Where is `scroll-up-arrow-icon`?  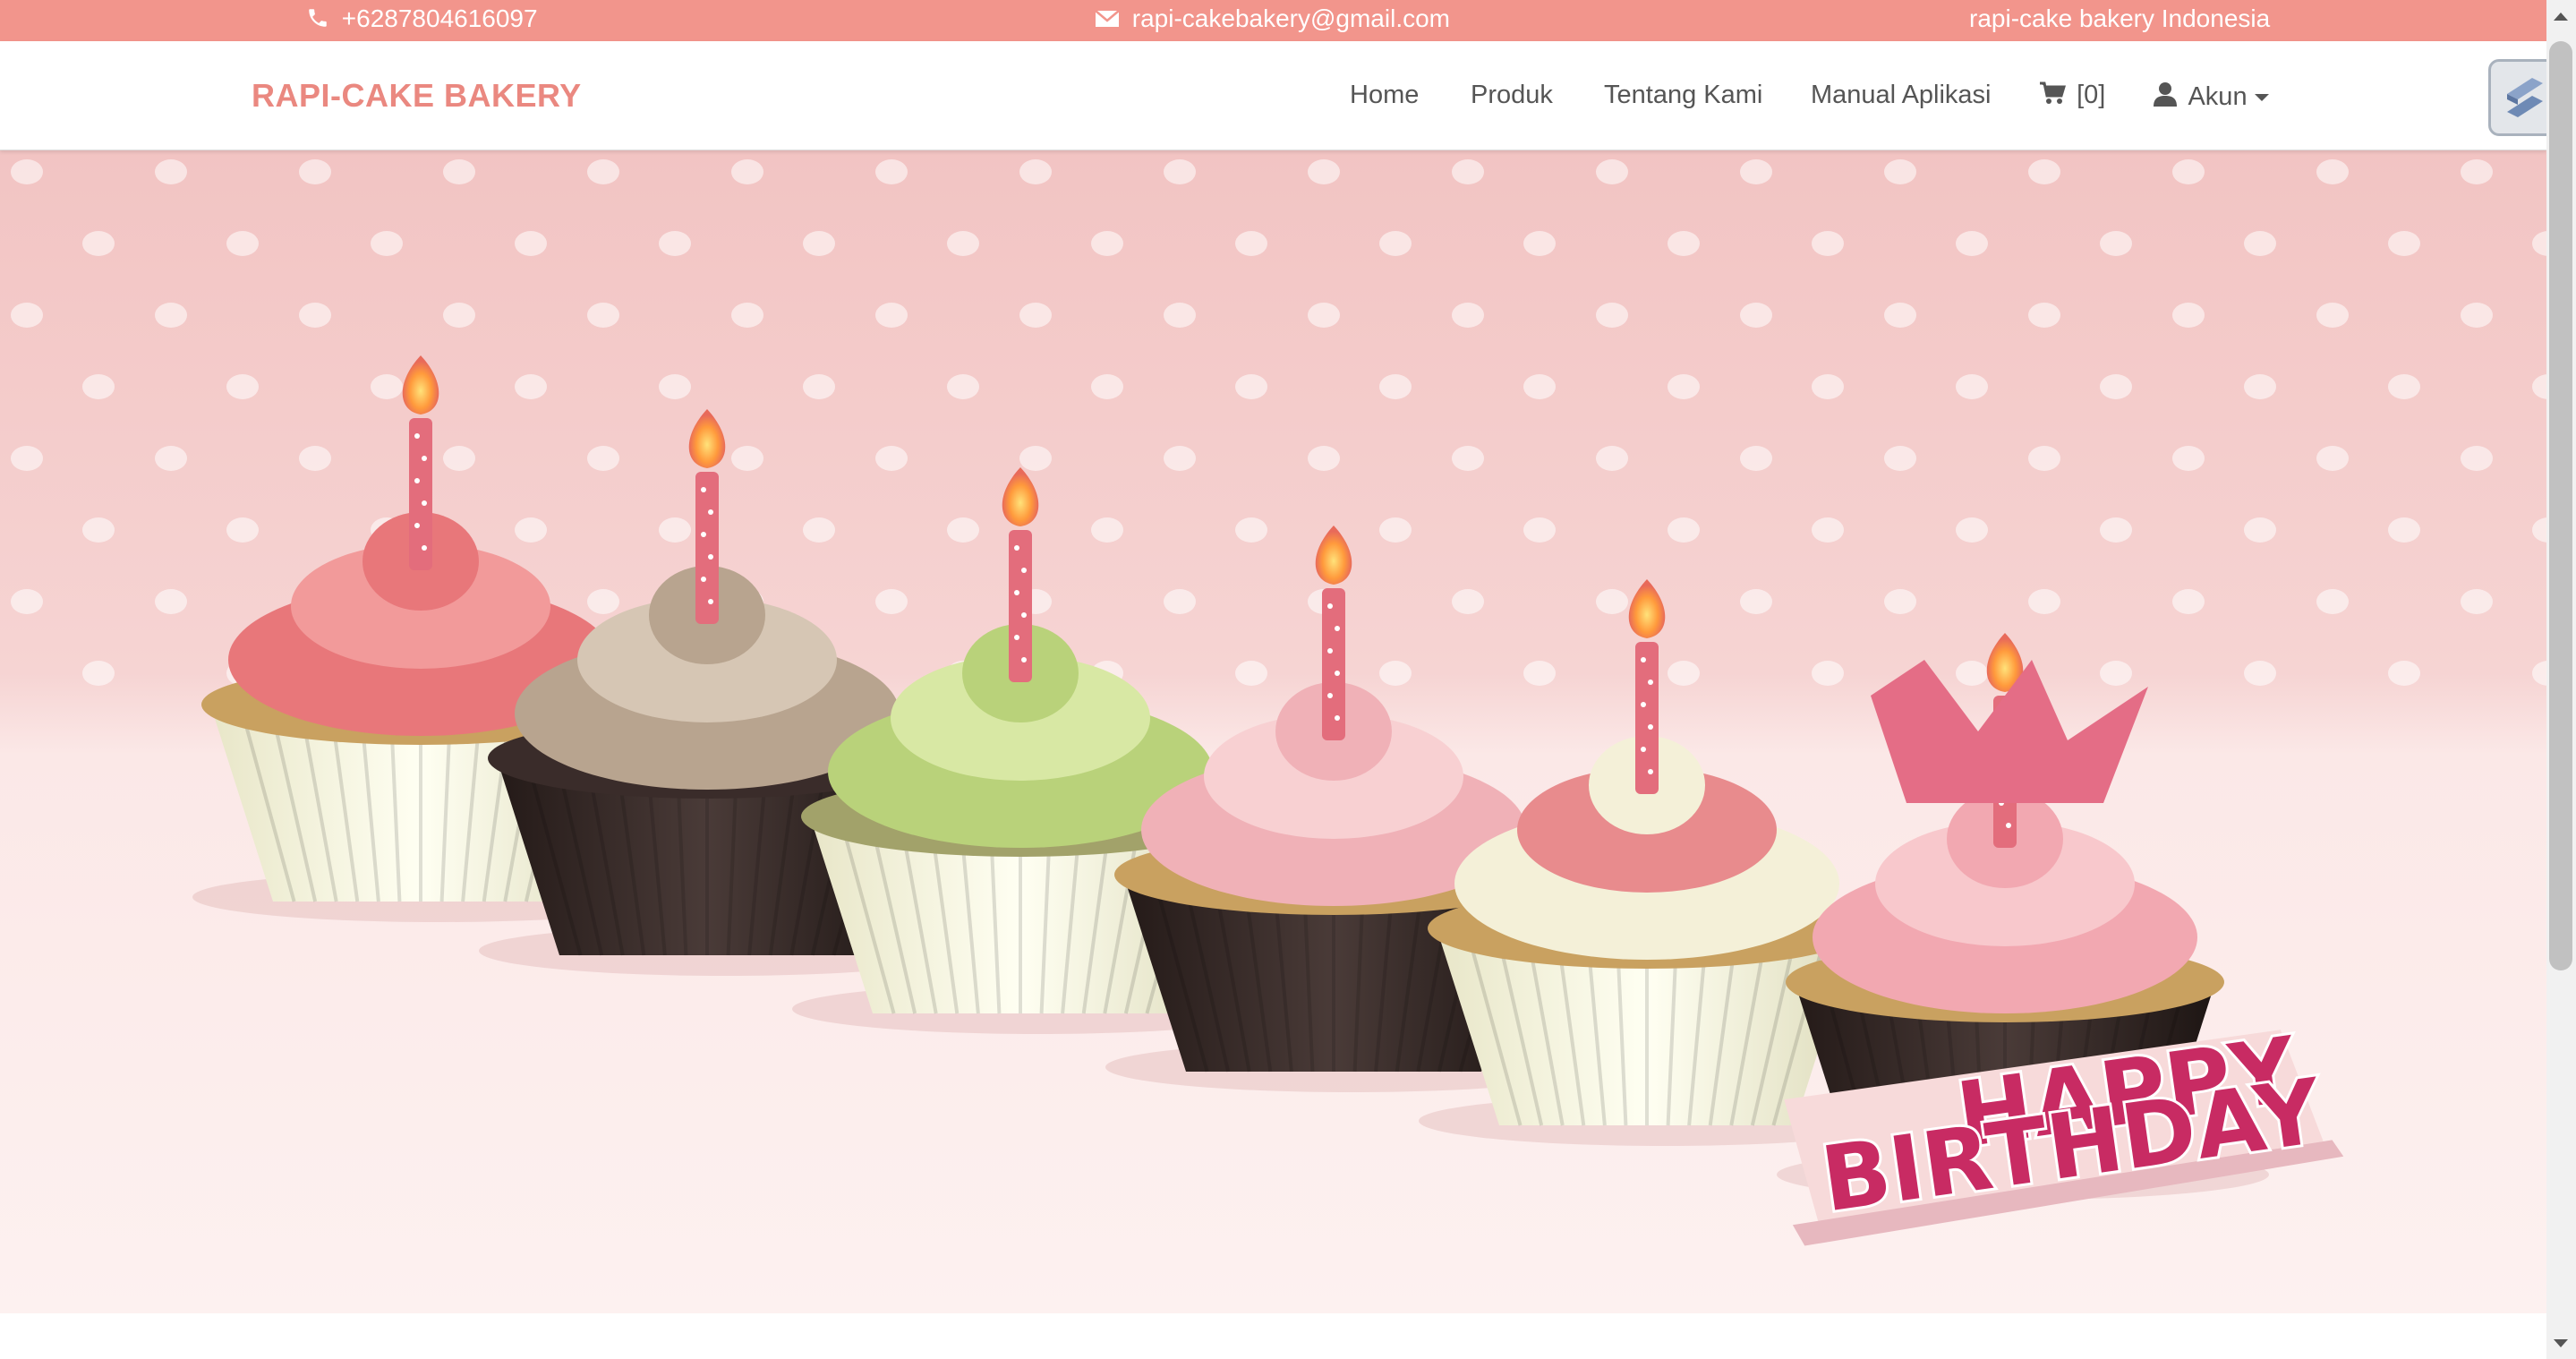 scroll-up-arrow-icon is located at coordinates (2561, 17).